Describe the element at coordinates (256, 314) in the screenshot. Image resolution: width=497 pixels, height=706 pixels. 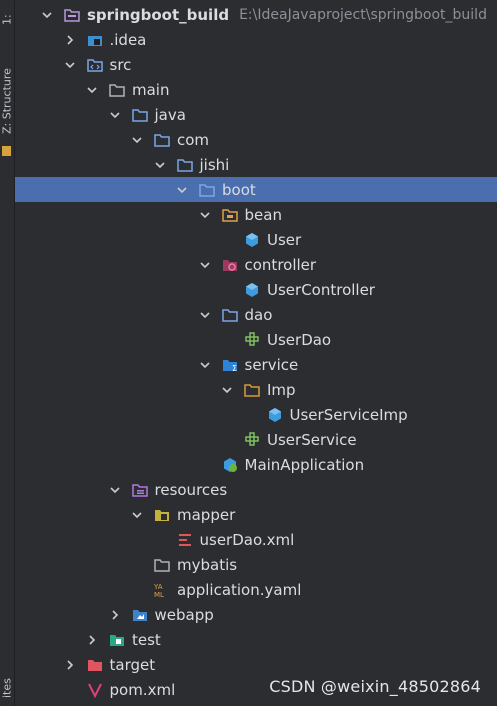
I see `tree-dao: dao` at that location.